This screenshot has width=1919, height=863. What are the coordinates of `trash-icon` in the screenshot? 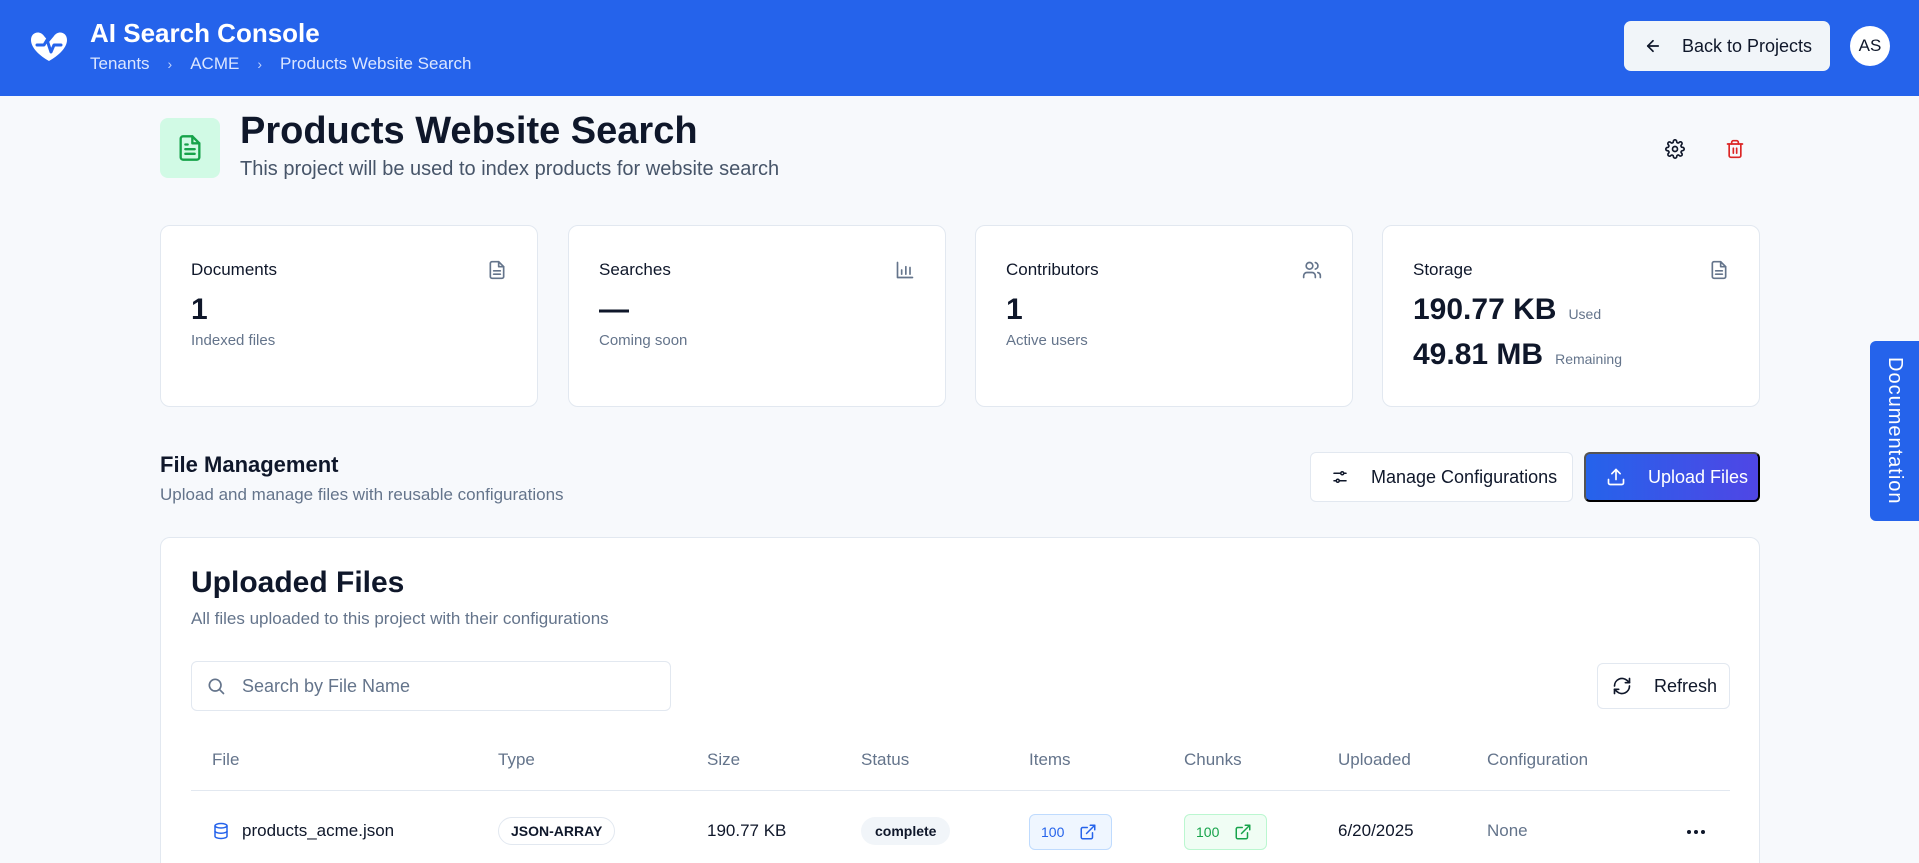 It's located at (1735, 149).